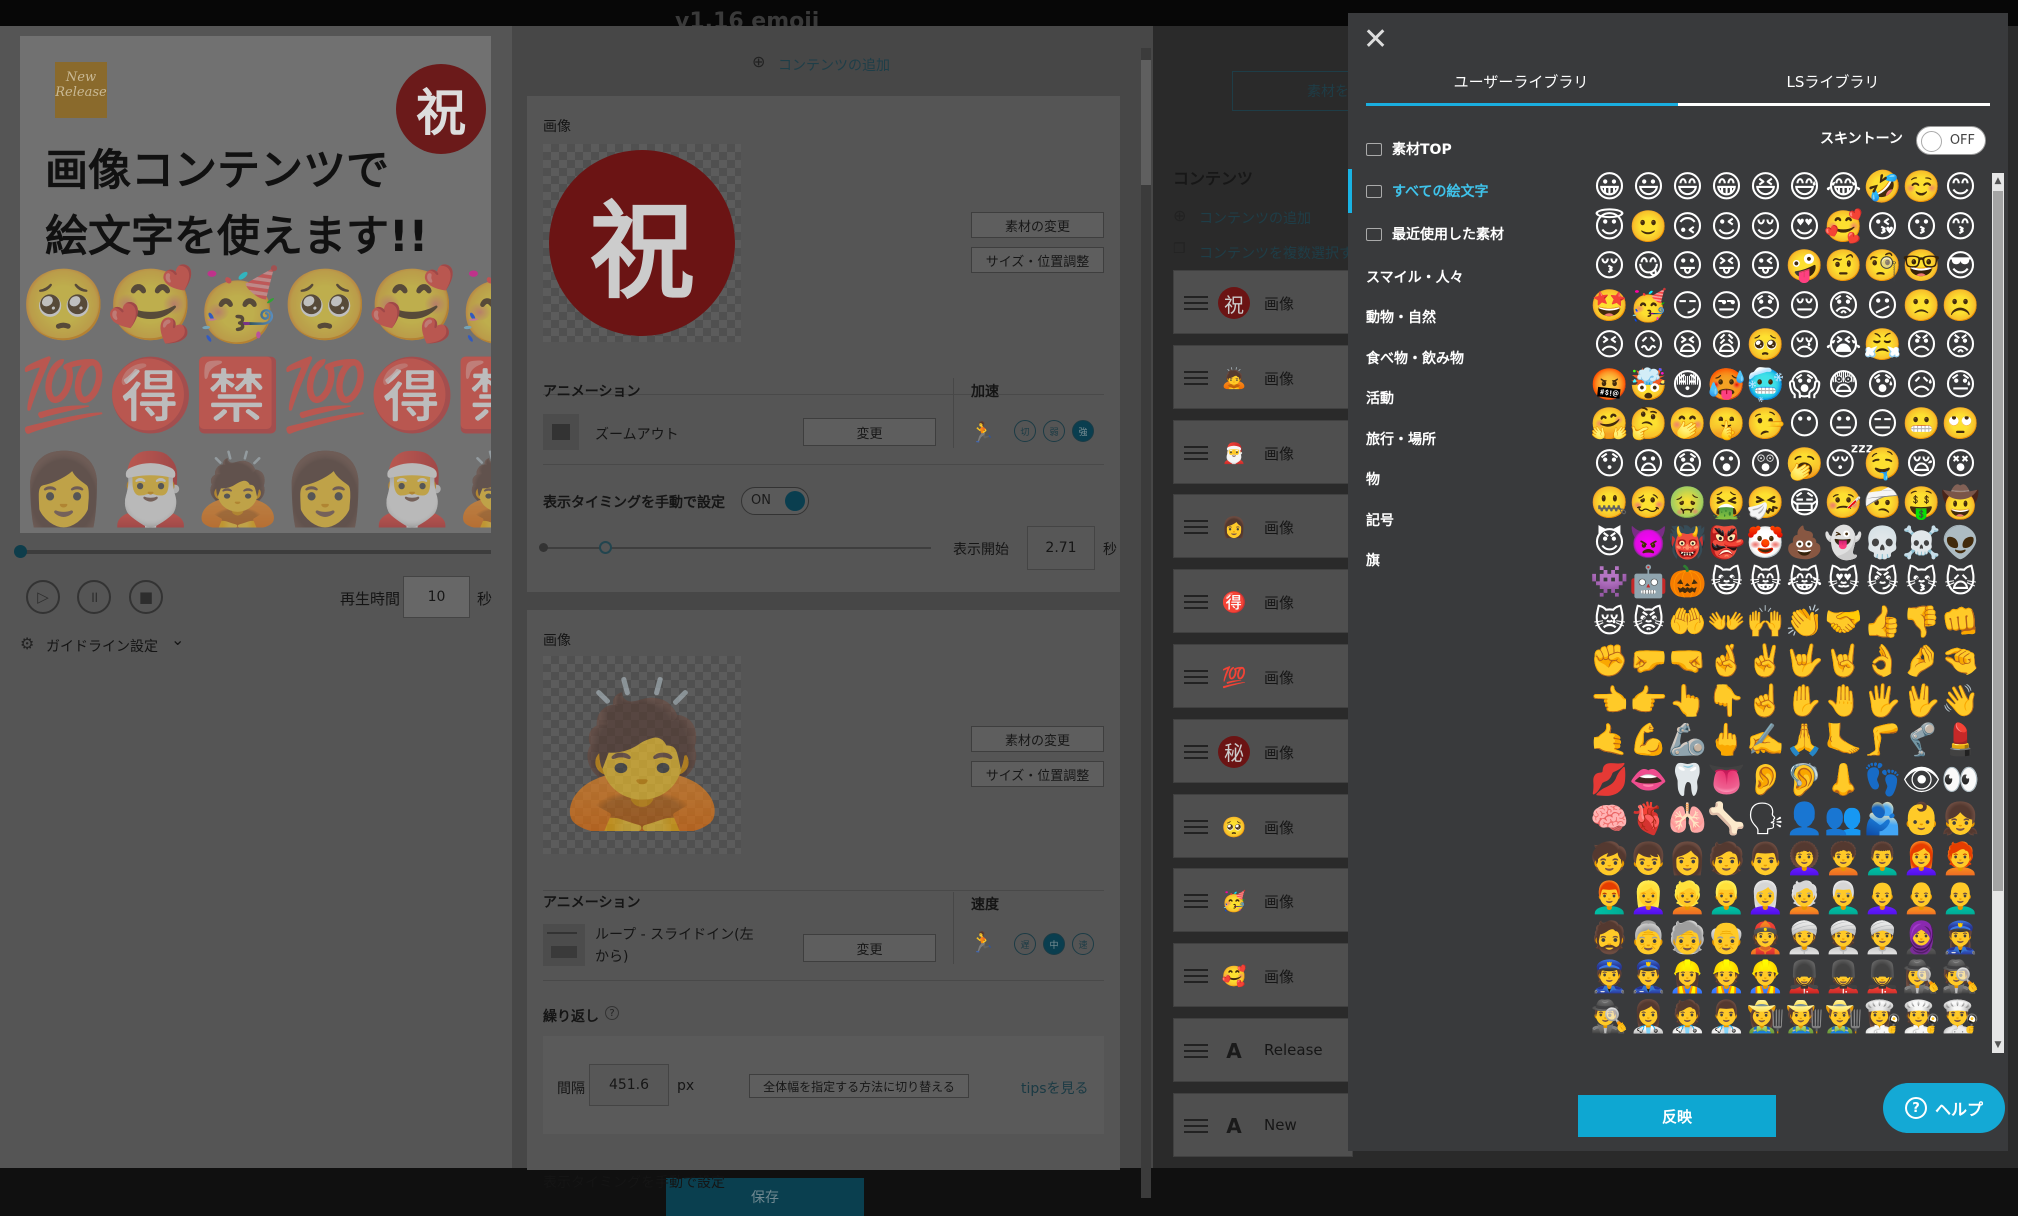  I want to click on emoji-cell: 👾, so click(1609, 583).